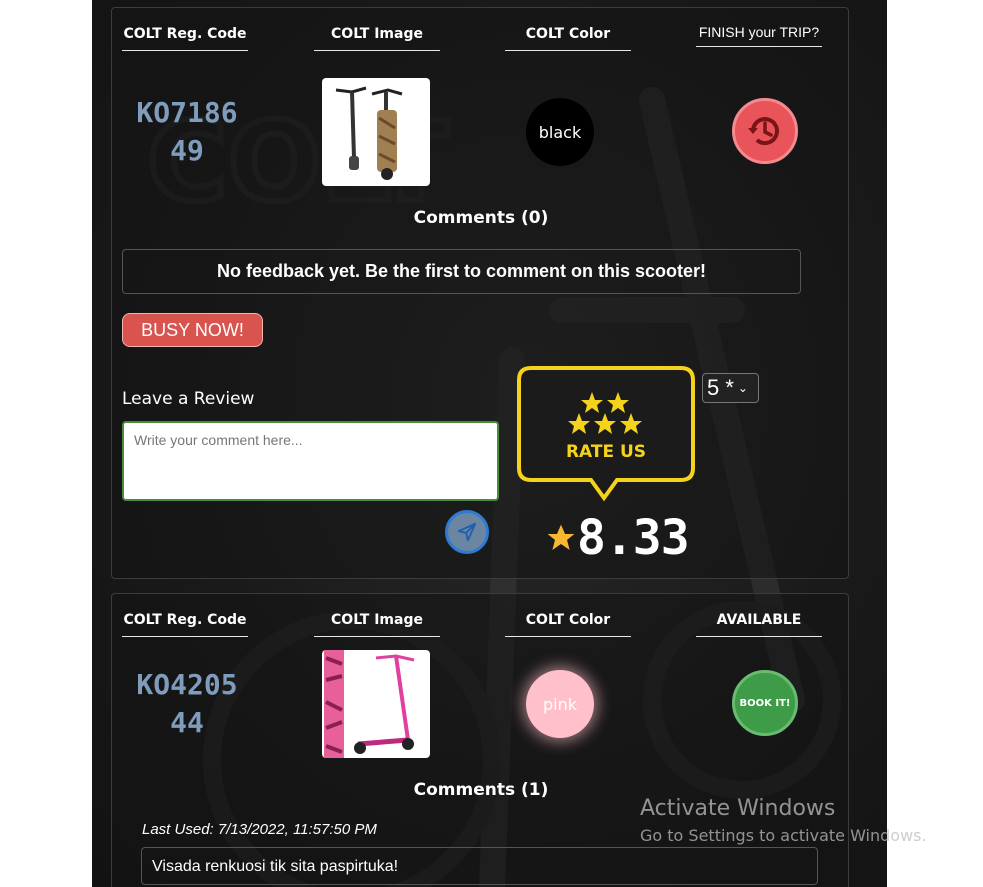 The width and height of the screenshot is (983, 887). I want to click on send-review-button, so click(467, 532).